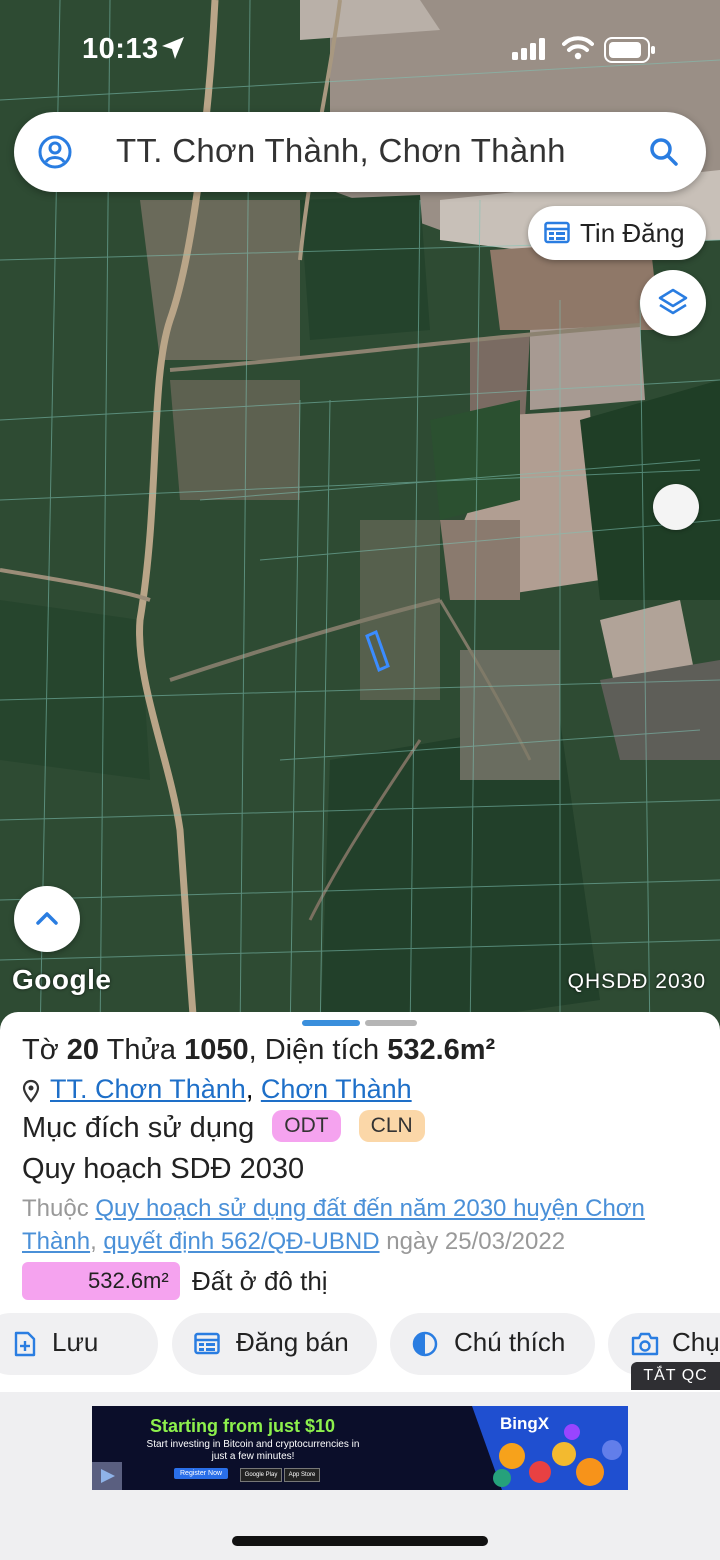 This screenshot has width=720, height=1560. What do you see at coordinates (391, 1126) in the screenshot?
I see `land-use-tag-cln: CLN` at bounding box center [391, 1126].